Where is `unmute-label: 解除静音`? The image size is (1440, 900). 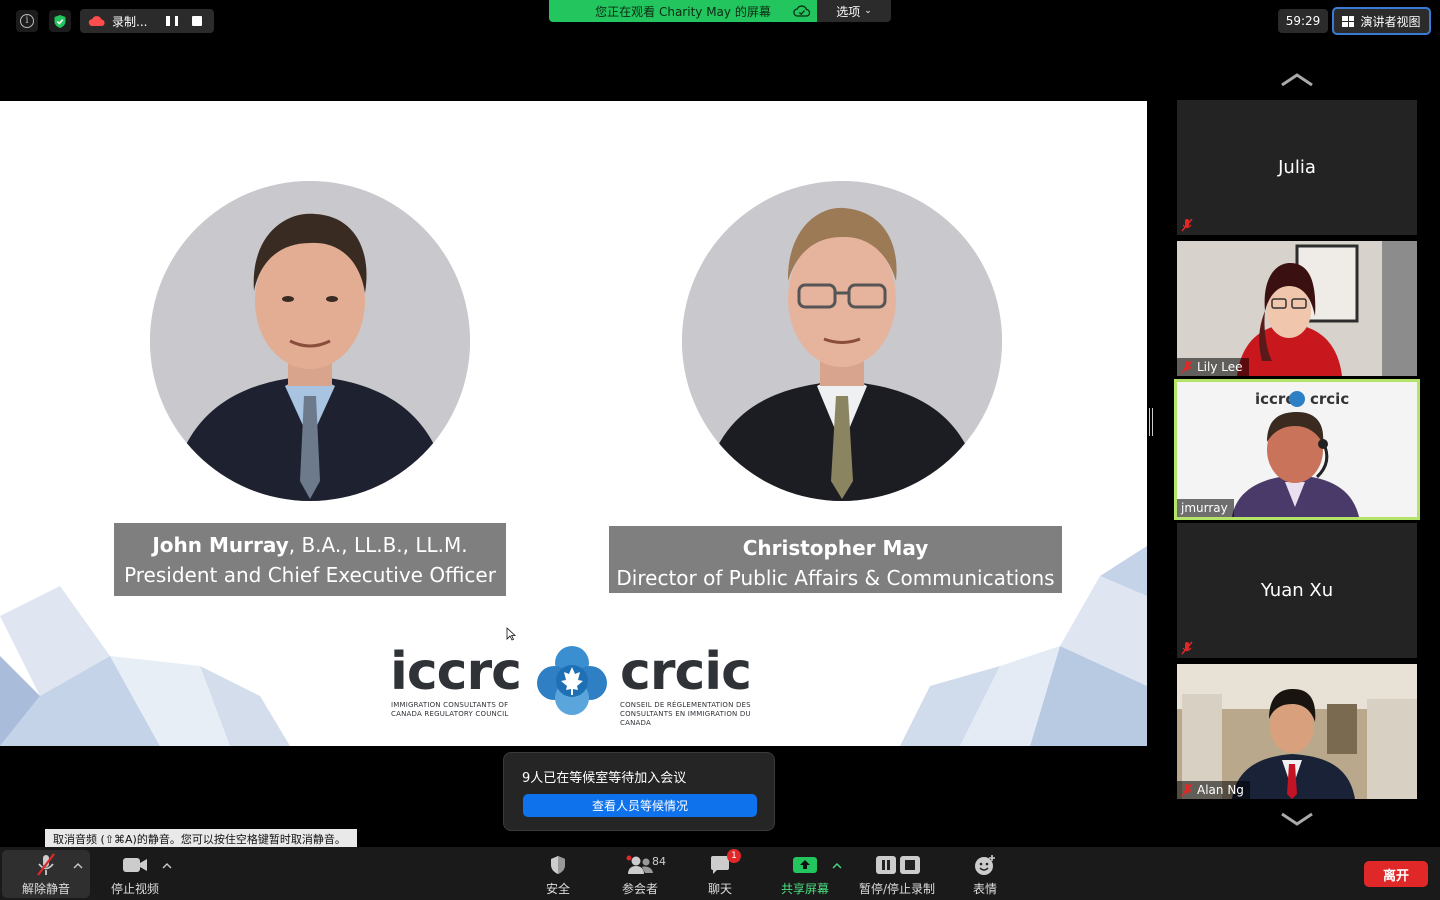
unmute-label: 解除静音 is located at coordinates (45, 889).